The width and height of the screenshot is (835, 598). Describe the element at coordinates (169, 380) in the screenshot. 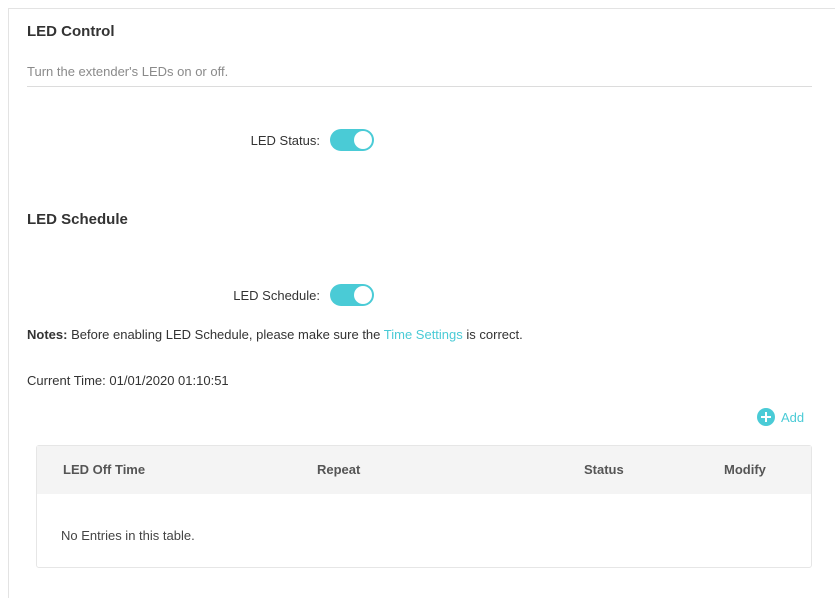

I see `current-time-value: 01/01/2020 01:10:51` at that location.